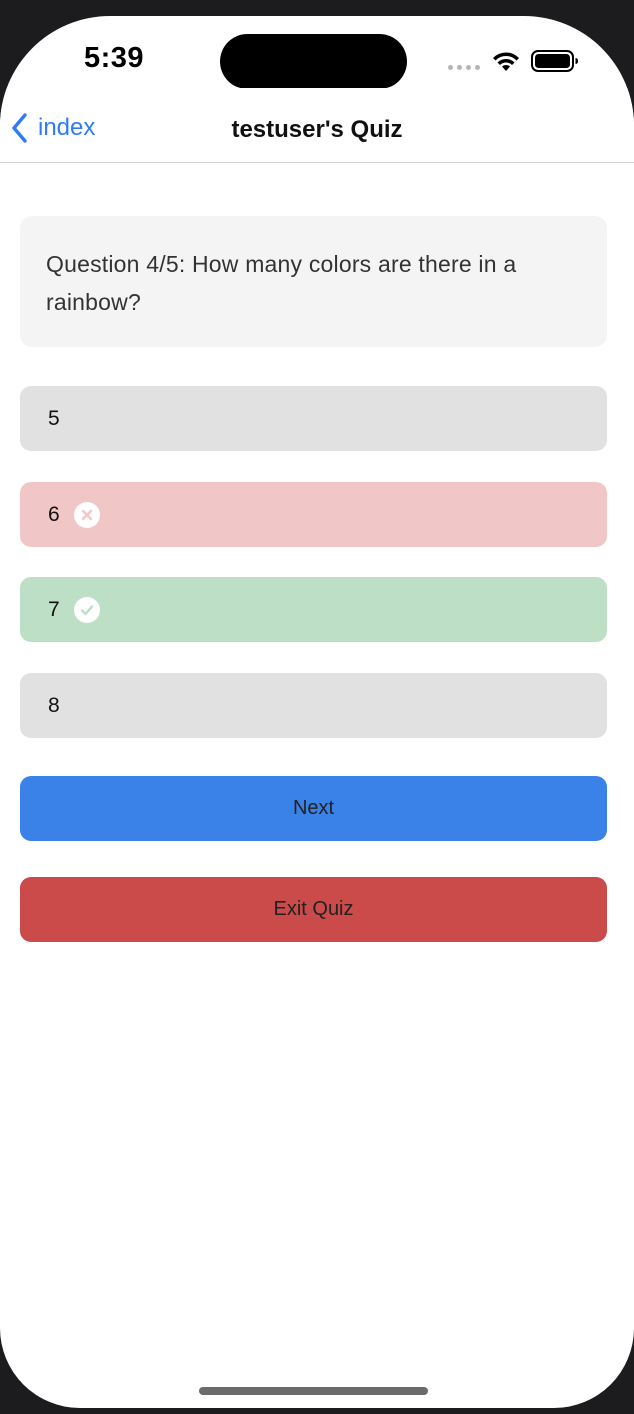  I want to click on exit-quiz-button-label: Exit Quiz, so click(313, 909).